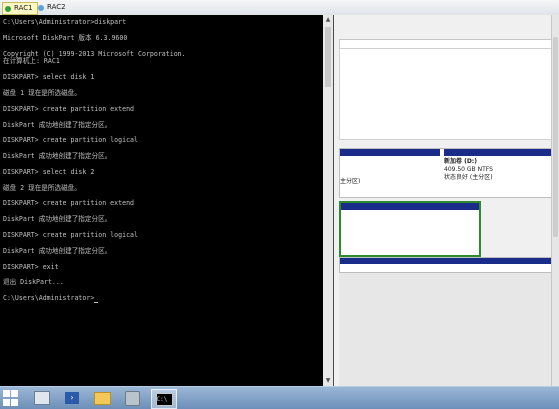 The image size is (559, 409). What do you see at coordinates (328, 381) in the screenshot?
I see `scroll-down-icon: ▼` at bounding box center [328, 381].